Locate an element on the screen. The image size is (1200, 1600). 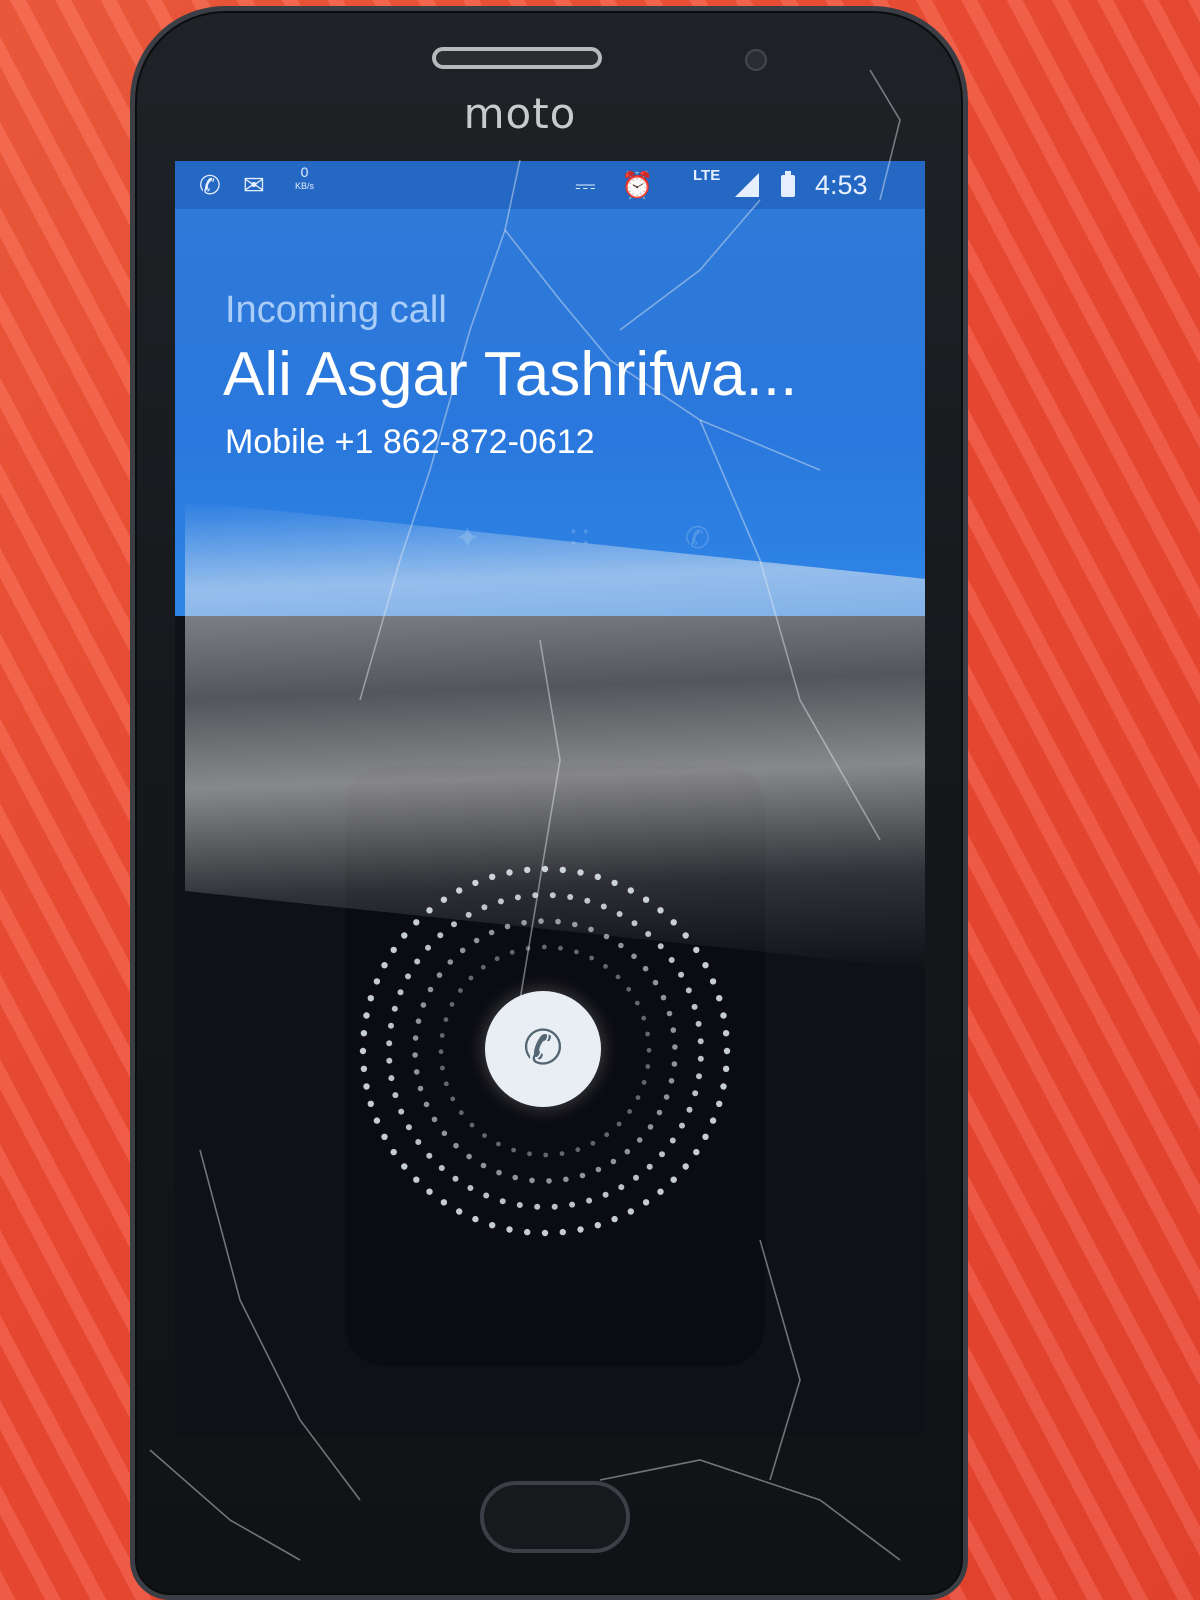
phone-call-icon: ✆ is located at coordinates (210, 185).